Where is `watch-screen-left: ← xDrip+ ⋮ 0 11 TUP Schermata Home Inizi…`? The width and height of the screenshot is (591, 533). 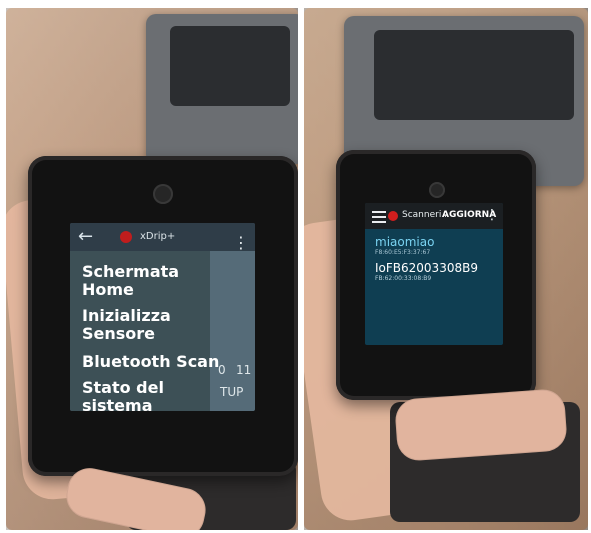
watch-screen-left: ← xDrip+ ⋮ 0 11 TUP Schermata Home Inizi… is located at coordinates (162, 317).